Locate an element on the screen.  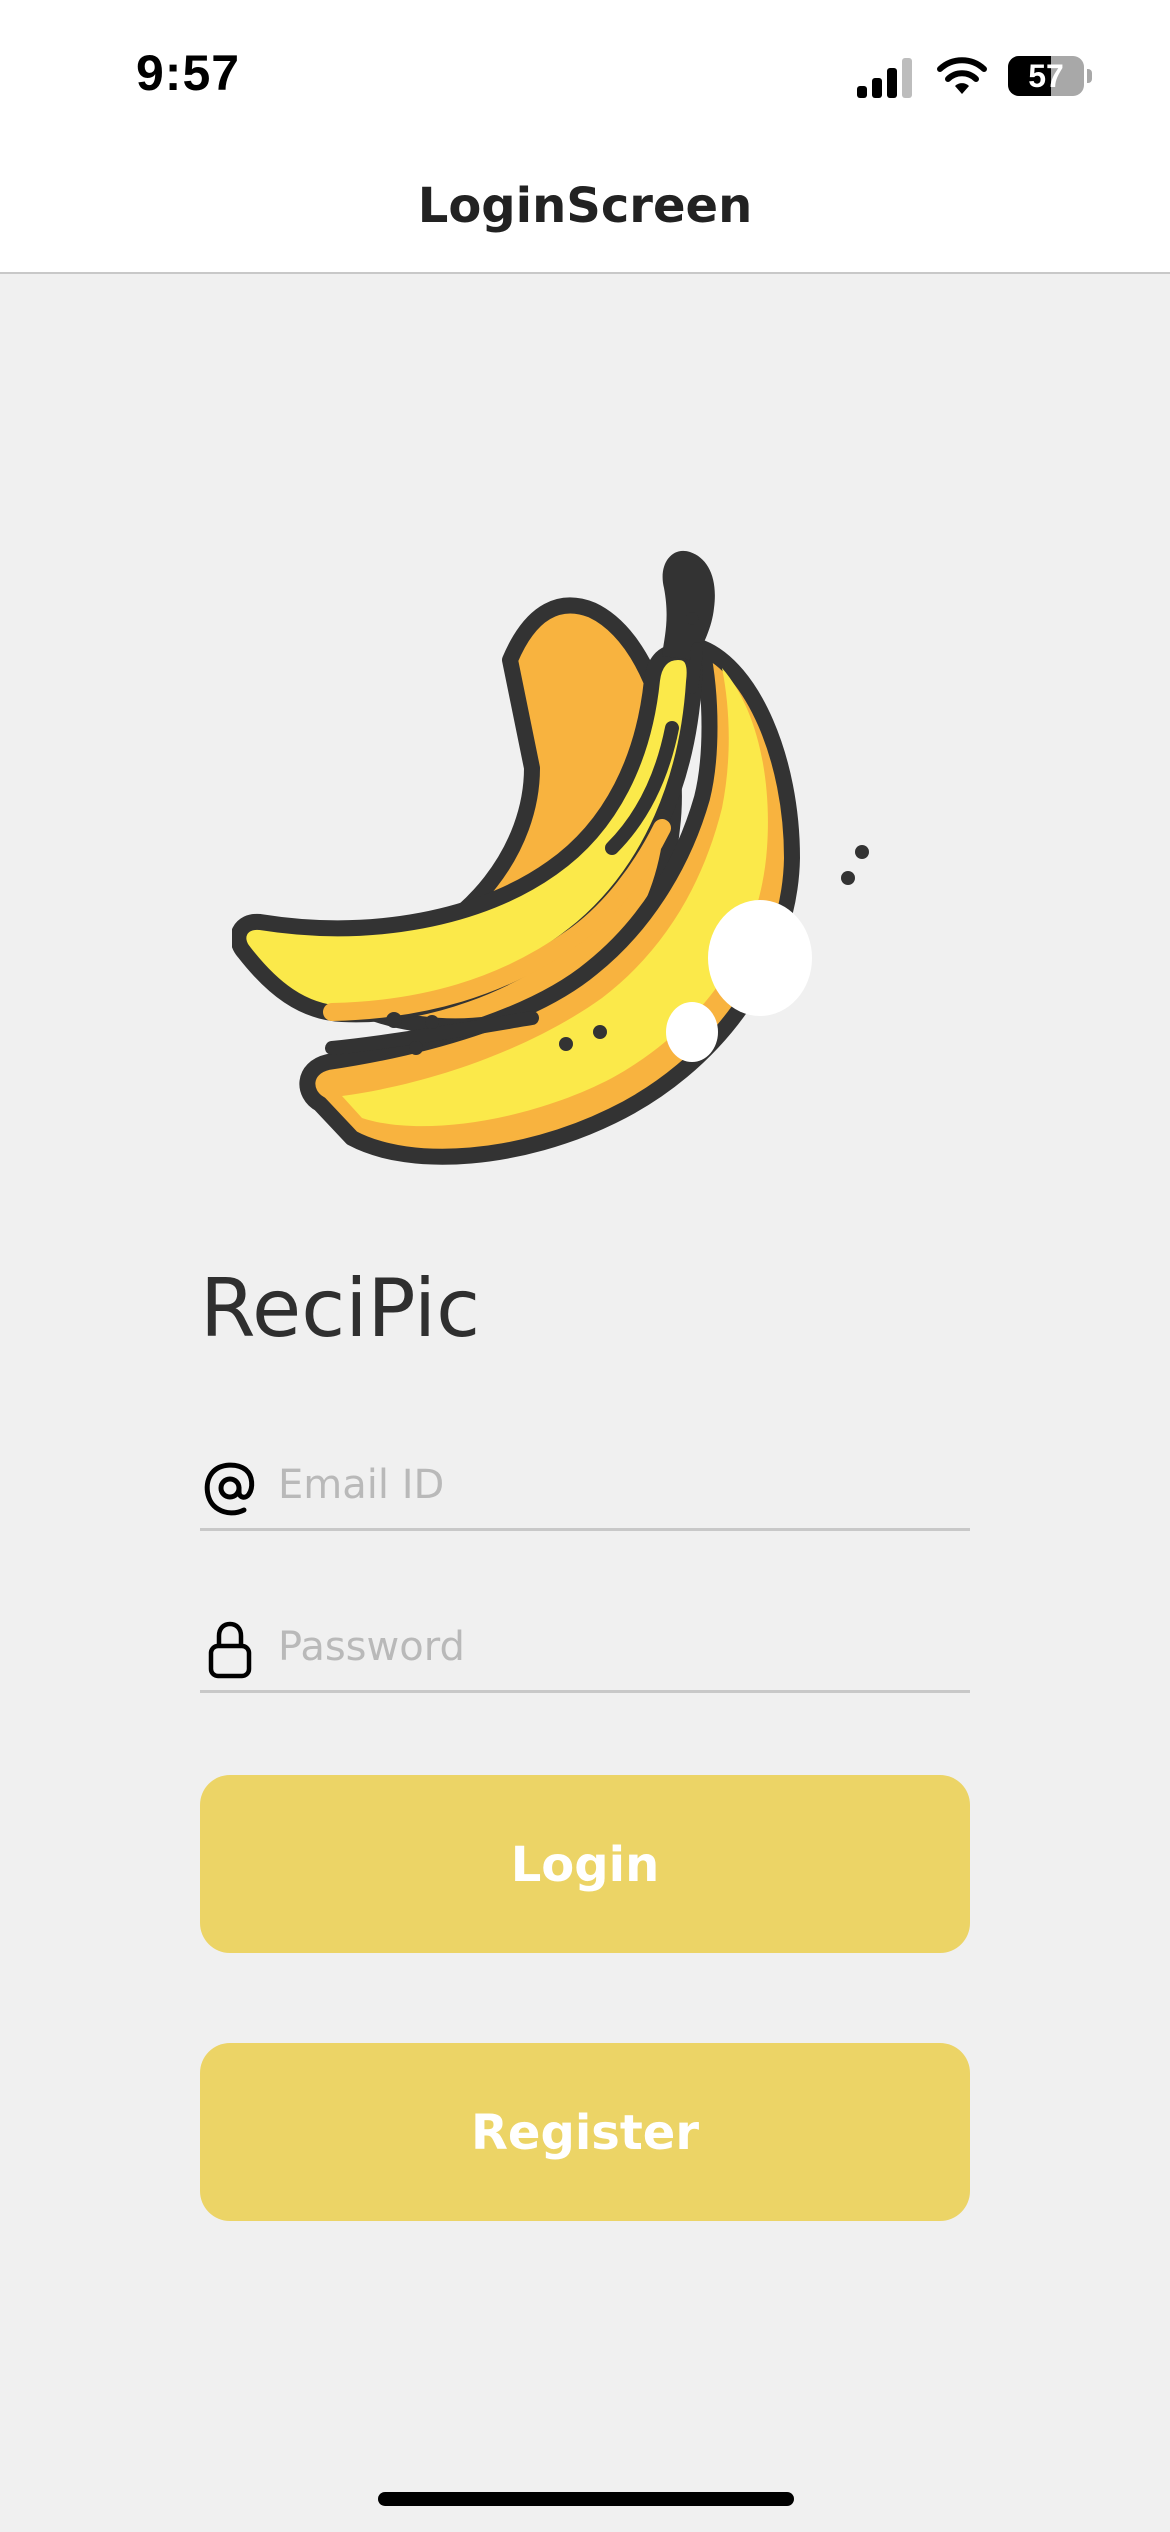
password-field is located at coordinates (585, 1646).